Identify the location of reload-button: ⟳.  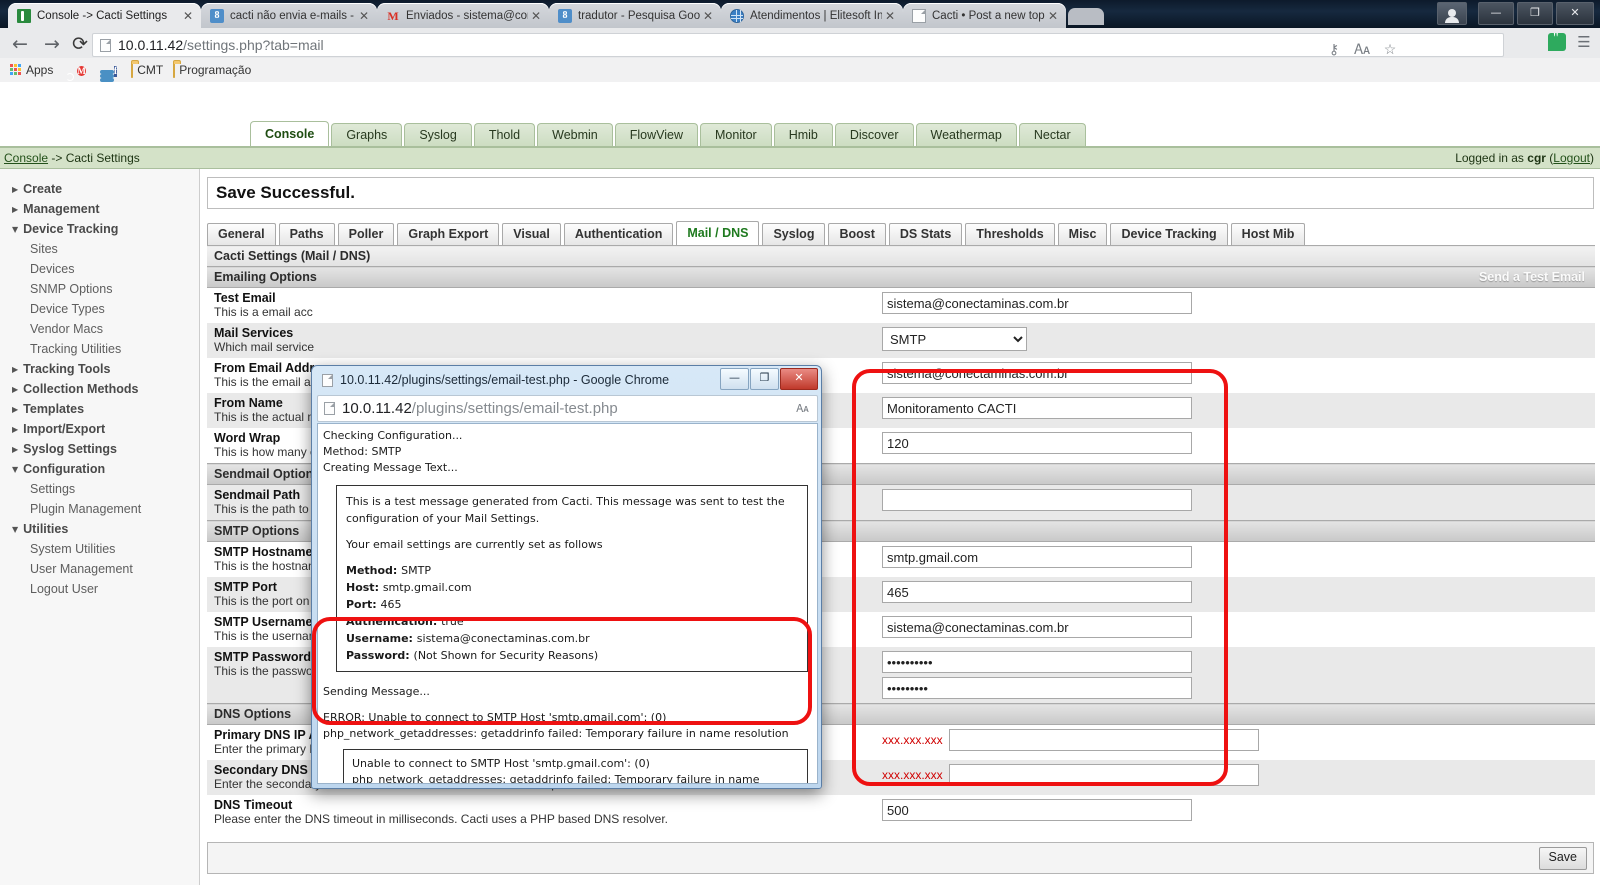
(80, 44).